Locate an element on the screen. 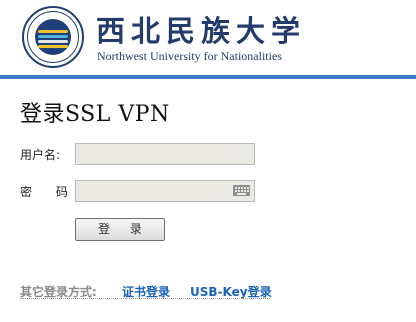  username-label: 用户名: is located at coordinates (40, 155).